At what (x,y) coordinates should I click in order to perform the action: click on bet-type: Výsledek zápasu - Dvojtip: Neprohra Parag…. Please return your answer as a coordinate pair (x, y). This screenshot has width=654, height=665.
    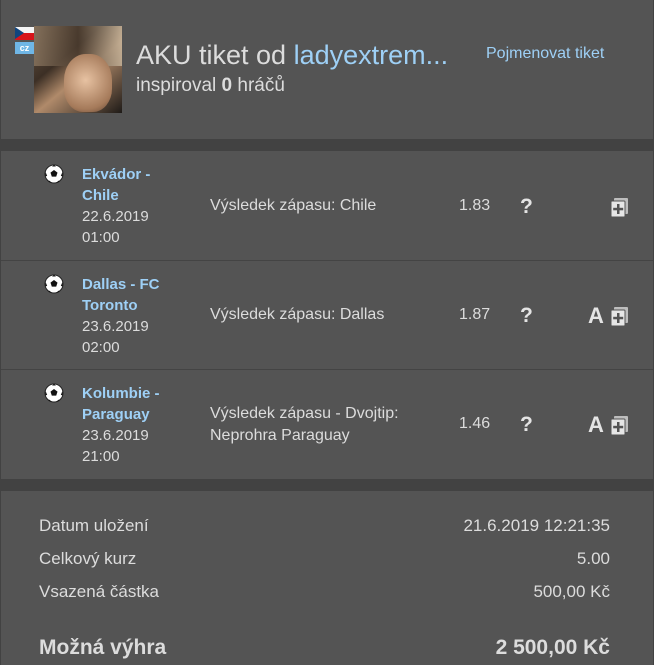
    Looking at the image, I should click on (304, 424).